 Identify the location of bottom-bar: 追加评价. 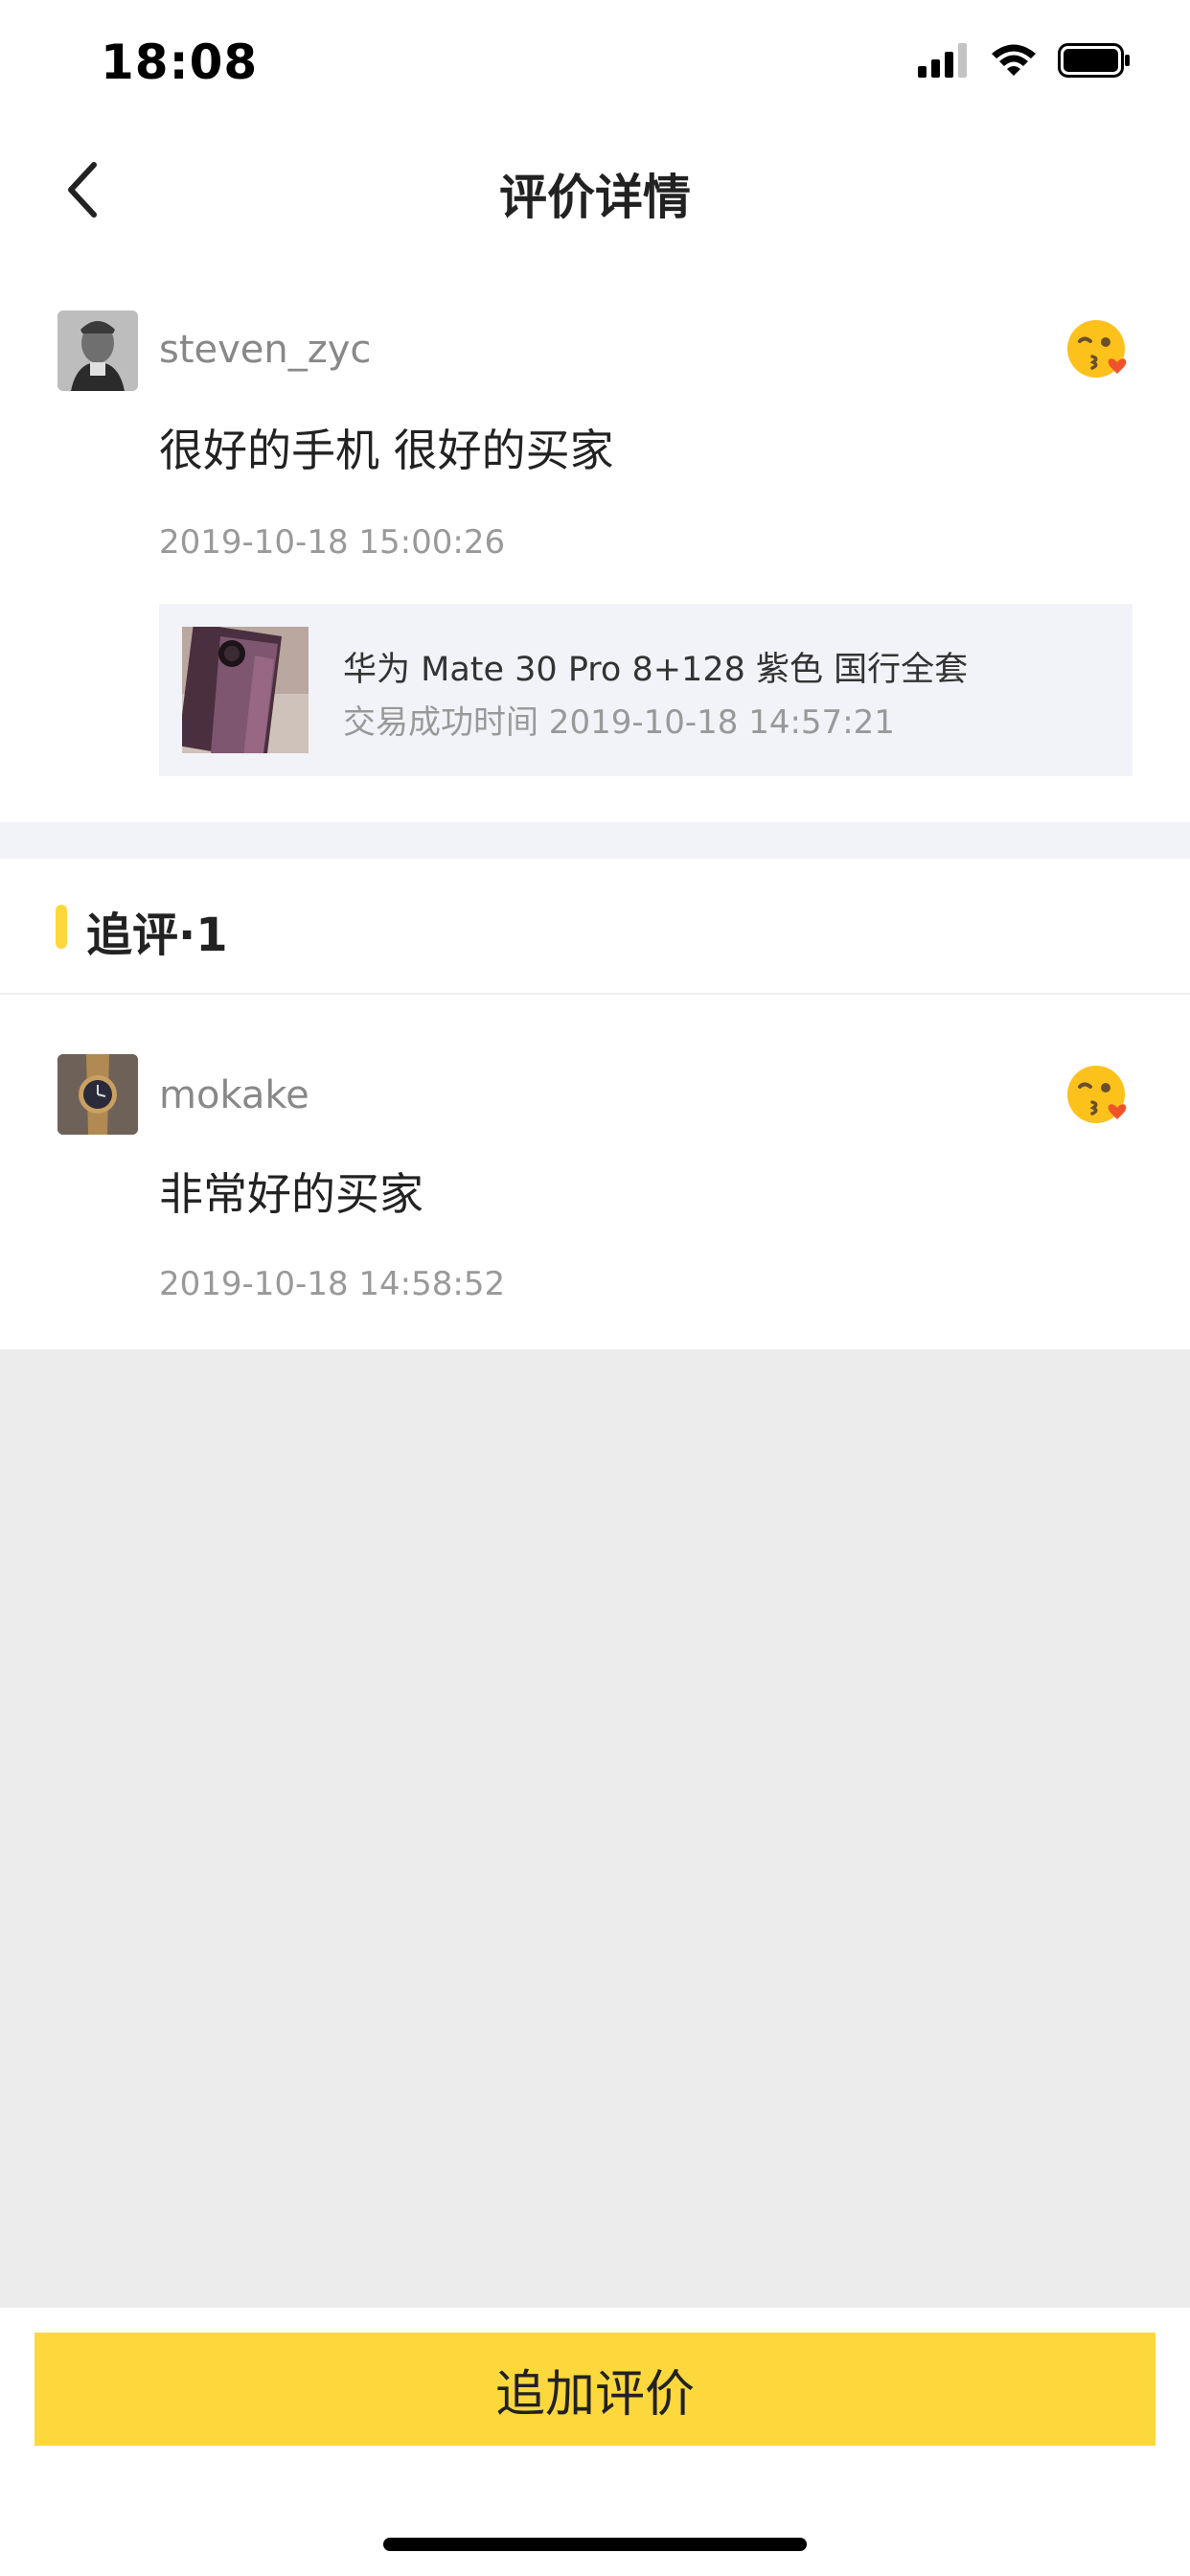
(595, 2442).